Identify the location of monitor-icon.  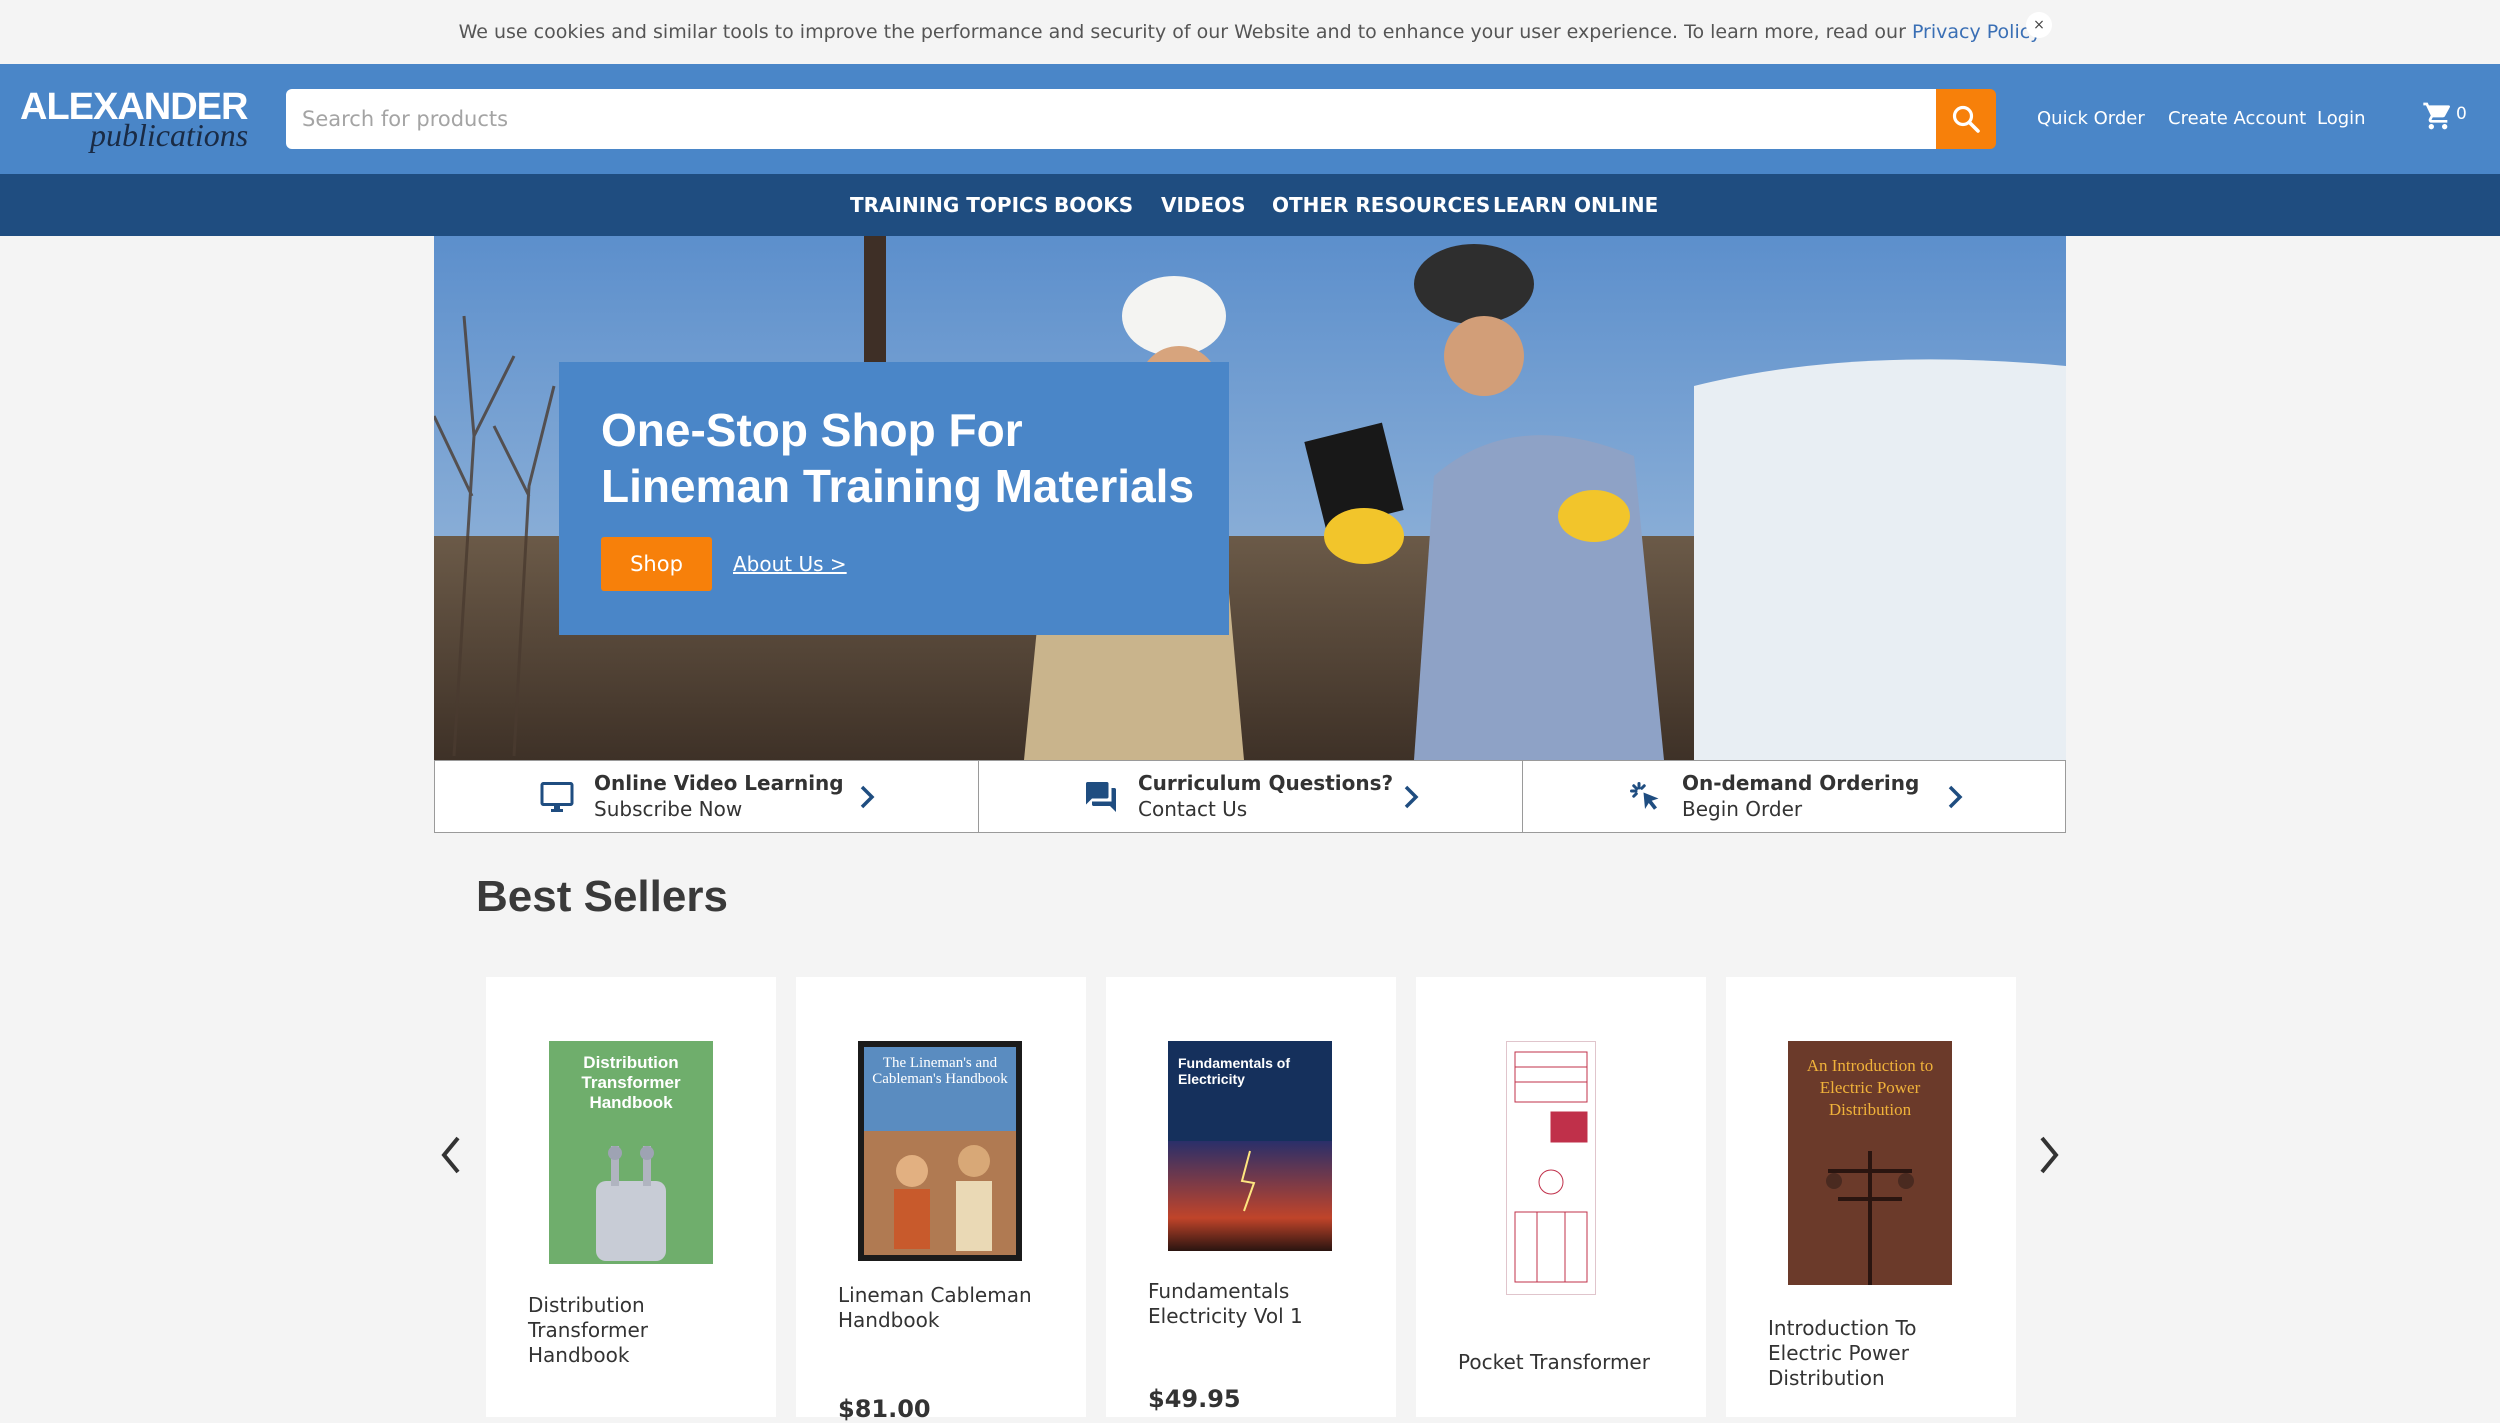
(557, 797).